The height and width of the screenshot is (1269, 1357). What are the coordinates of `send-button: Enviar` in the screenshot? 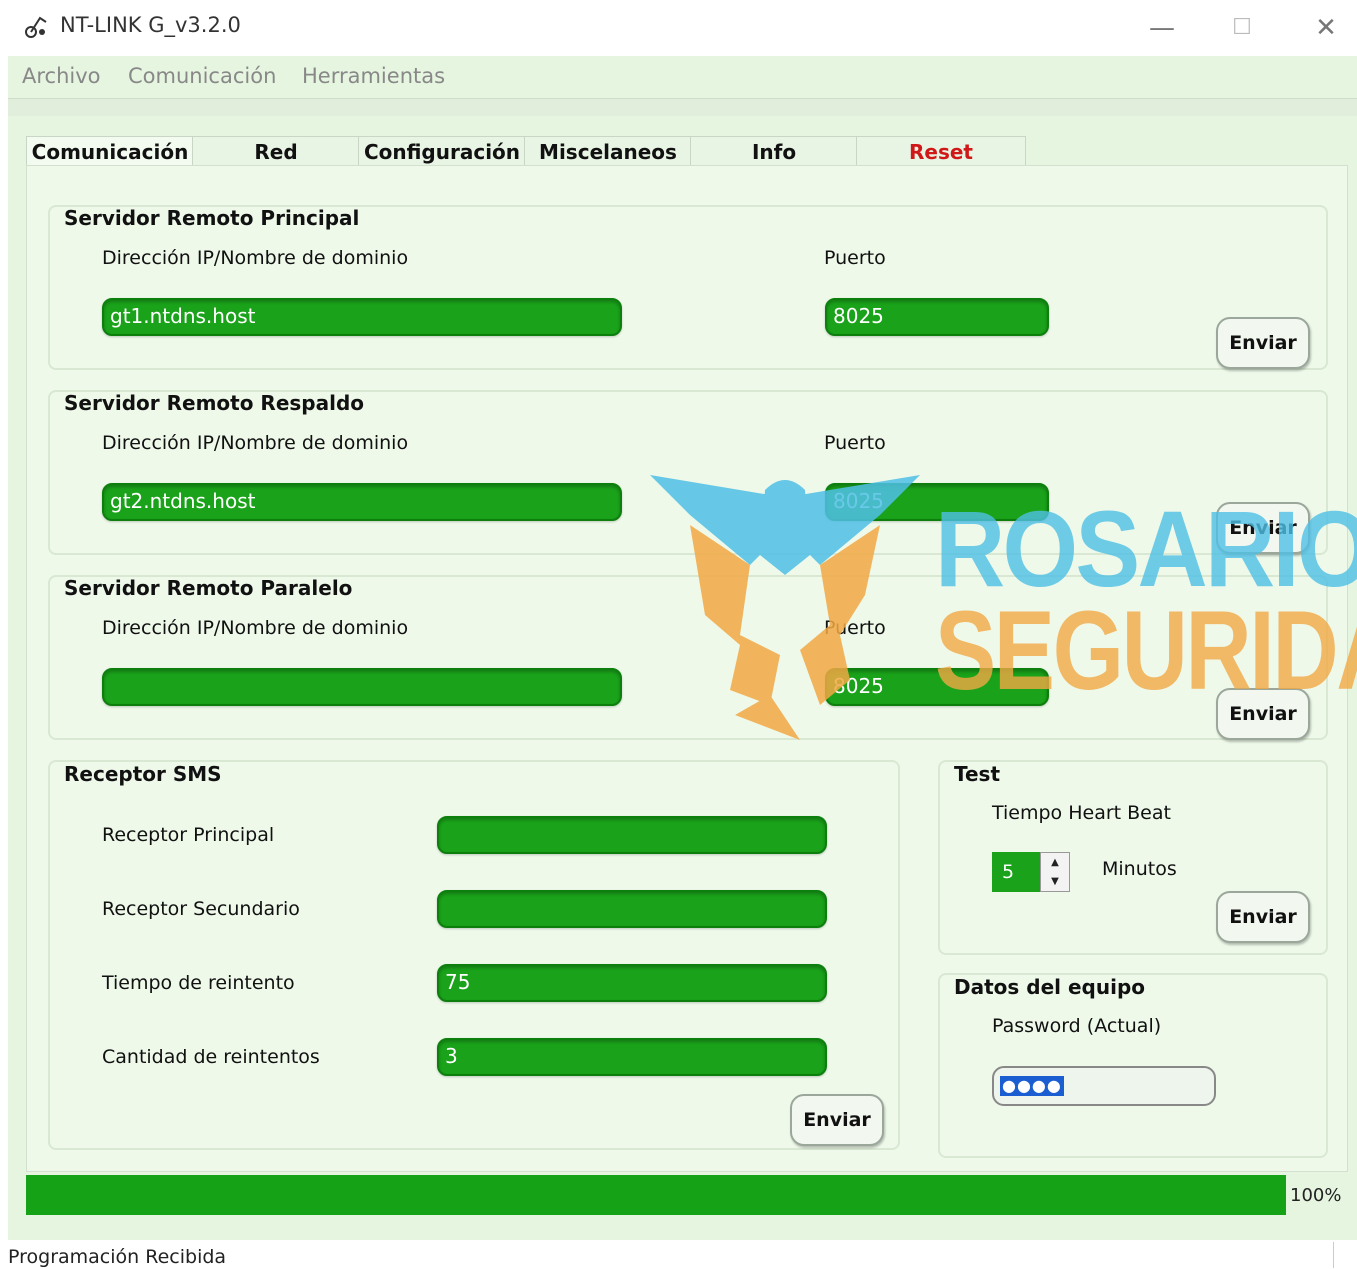 It's located at (1263, 343).